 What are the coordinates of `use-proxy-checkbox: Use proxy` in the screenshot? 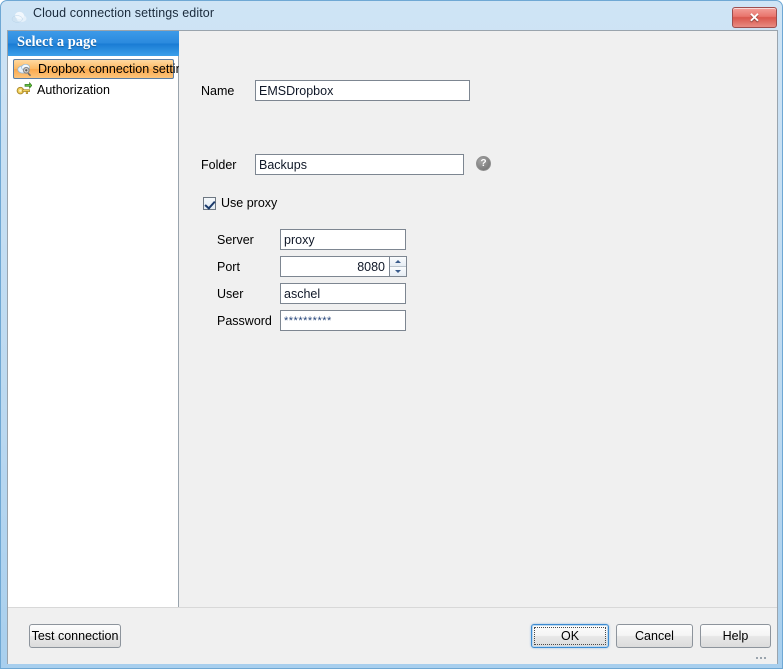 It's located at (240, 203).